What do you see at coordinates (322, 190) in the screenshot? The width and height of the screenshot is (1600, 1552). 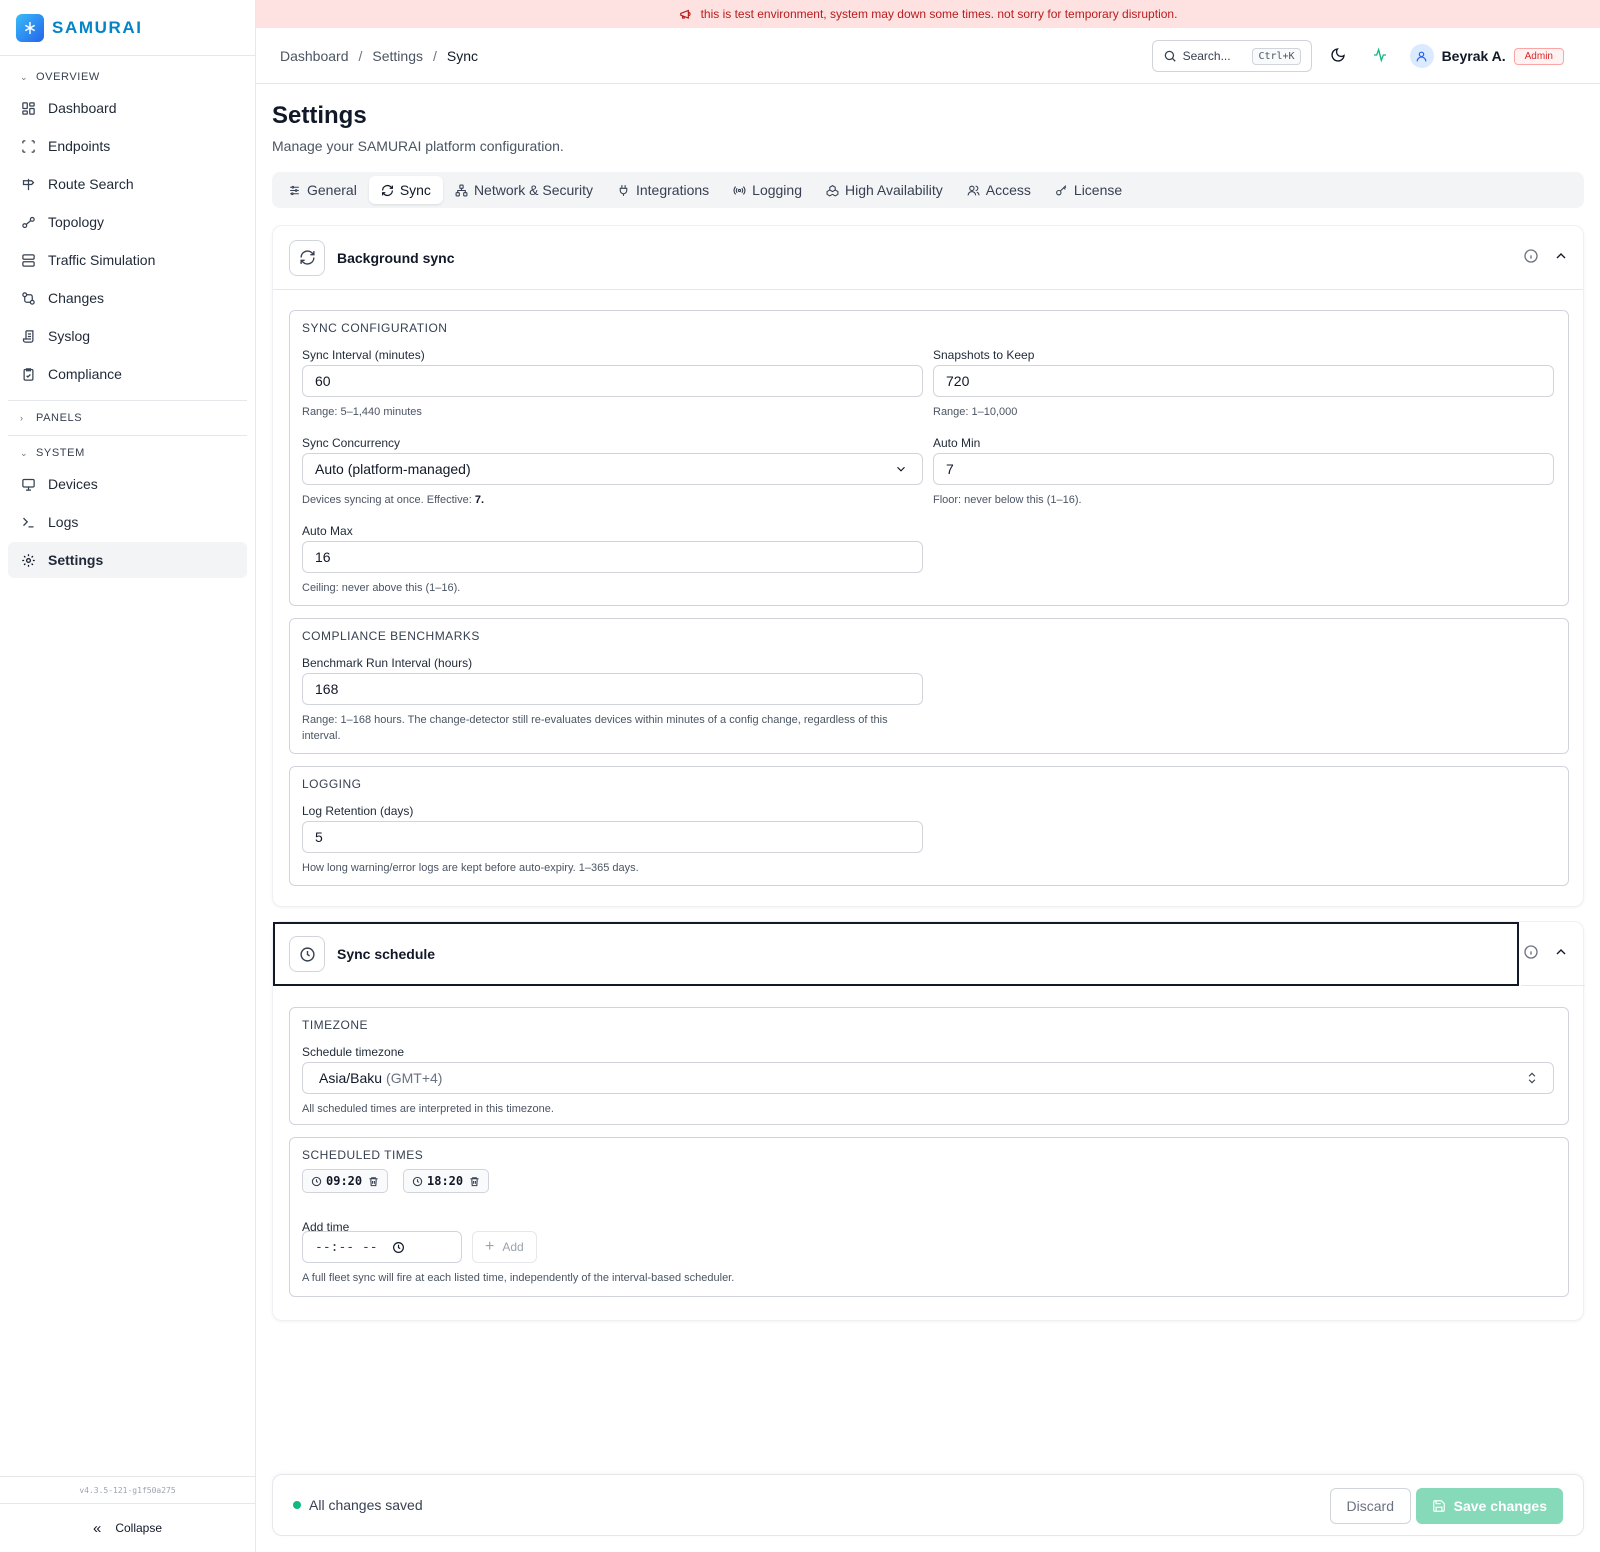 I see `tab-general: General` at bounding box center [322, 190].